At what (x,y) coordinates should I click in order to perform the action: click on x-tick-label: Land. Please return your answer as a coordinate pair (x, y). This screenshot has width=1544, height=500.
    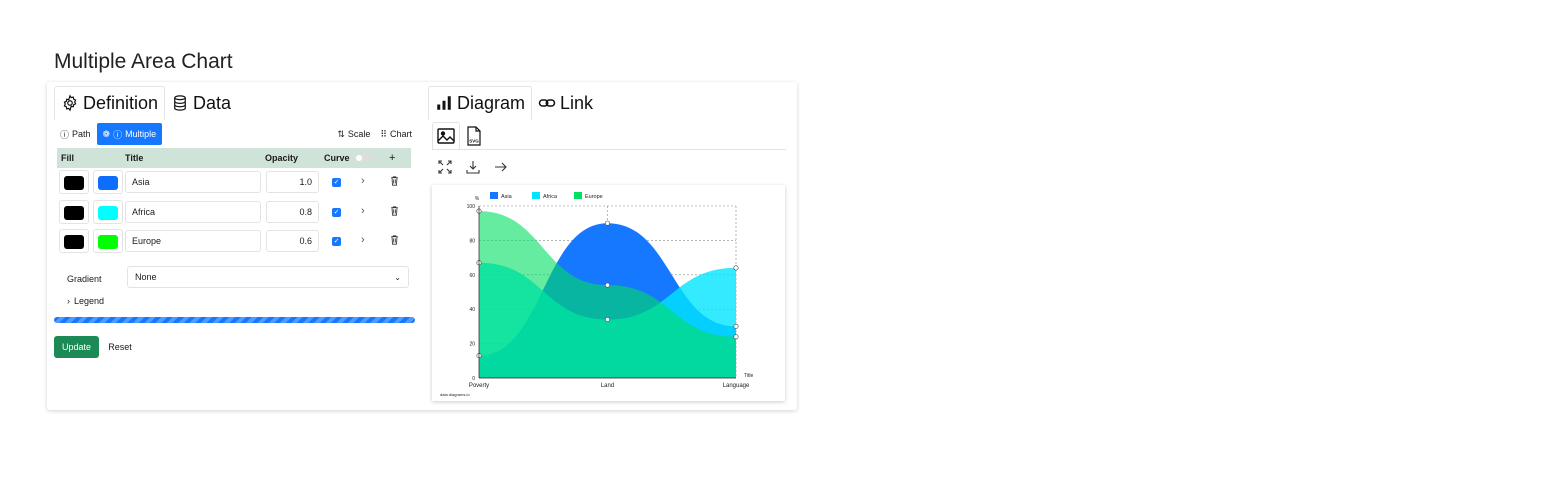
    Looking at the image, I should click on (607, 386).